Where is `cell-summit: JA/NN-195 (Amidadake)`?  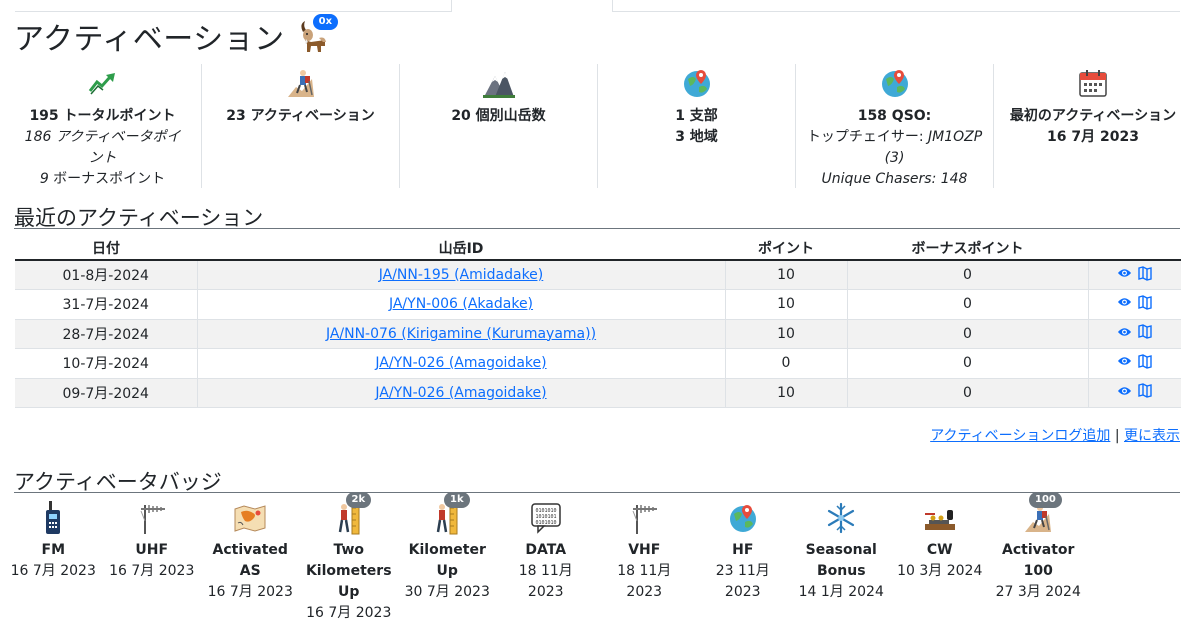 cell-summit: JA/NN-195 (Amidadake) is located at coordinates (461, 275).